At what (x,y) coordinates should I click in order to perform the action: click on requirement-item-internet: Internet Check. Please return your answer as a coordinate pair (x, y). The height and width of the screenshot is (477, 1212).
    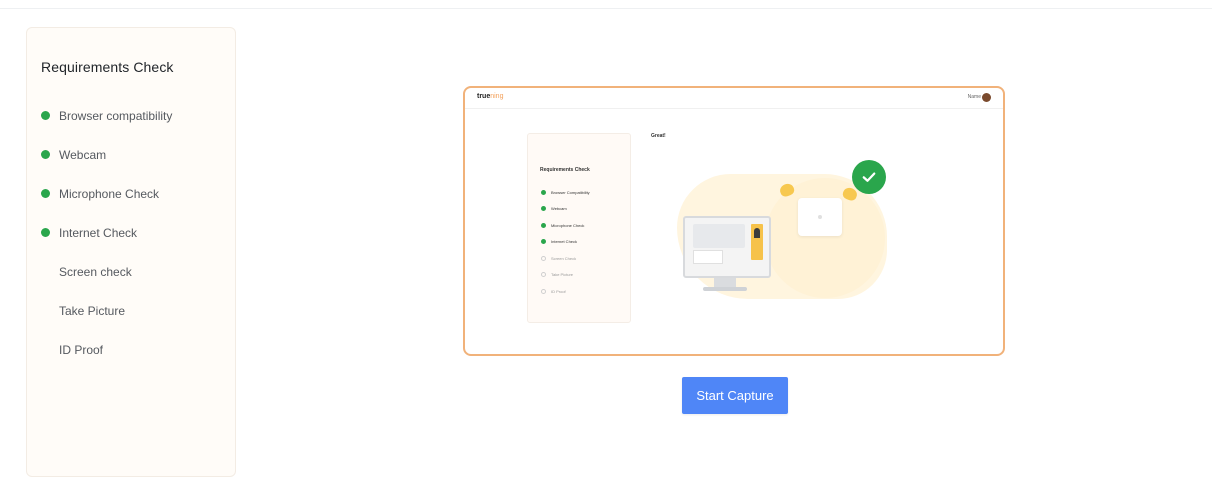
    Looking at the image, I should click on (106, 232).